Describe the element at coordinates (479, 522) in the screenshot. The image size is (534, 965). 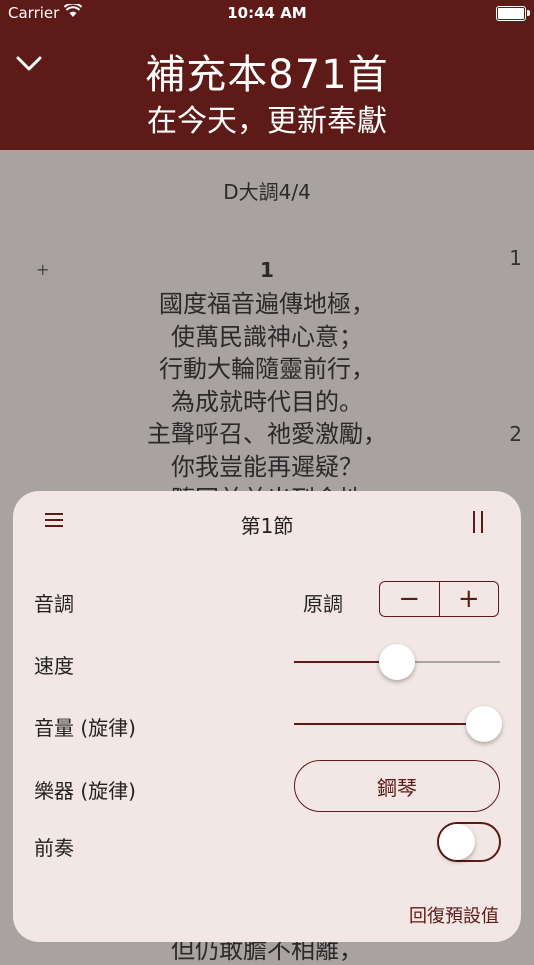
I see `pause-icon` at that location.